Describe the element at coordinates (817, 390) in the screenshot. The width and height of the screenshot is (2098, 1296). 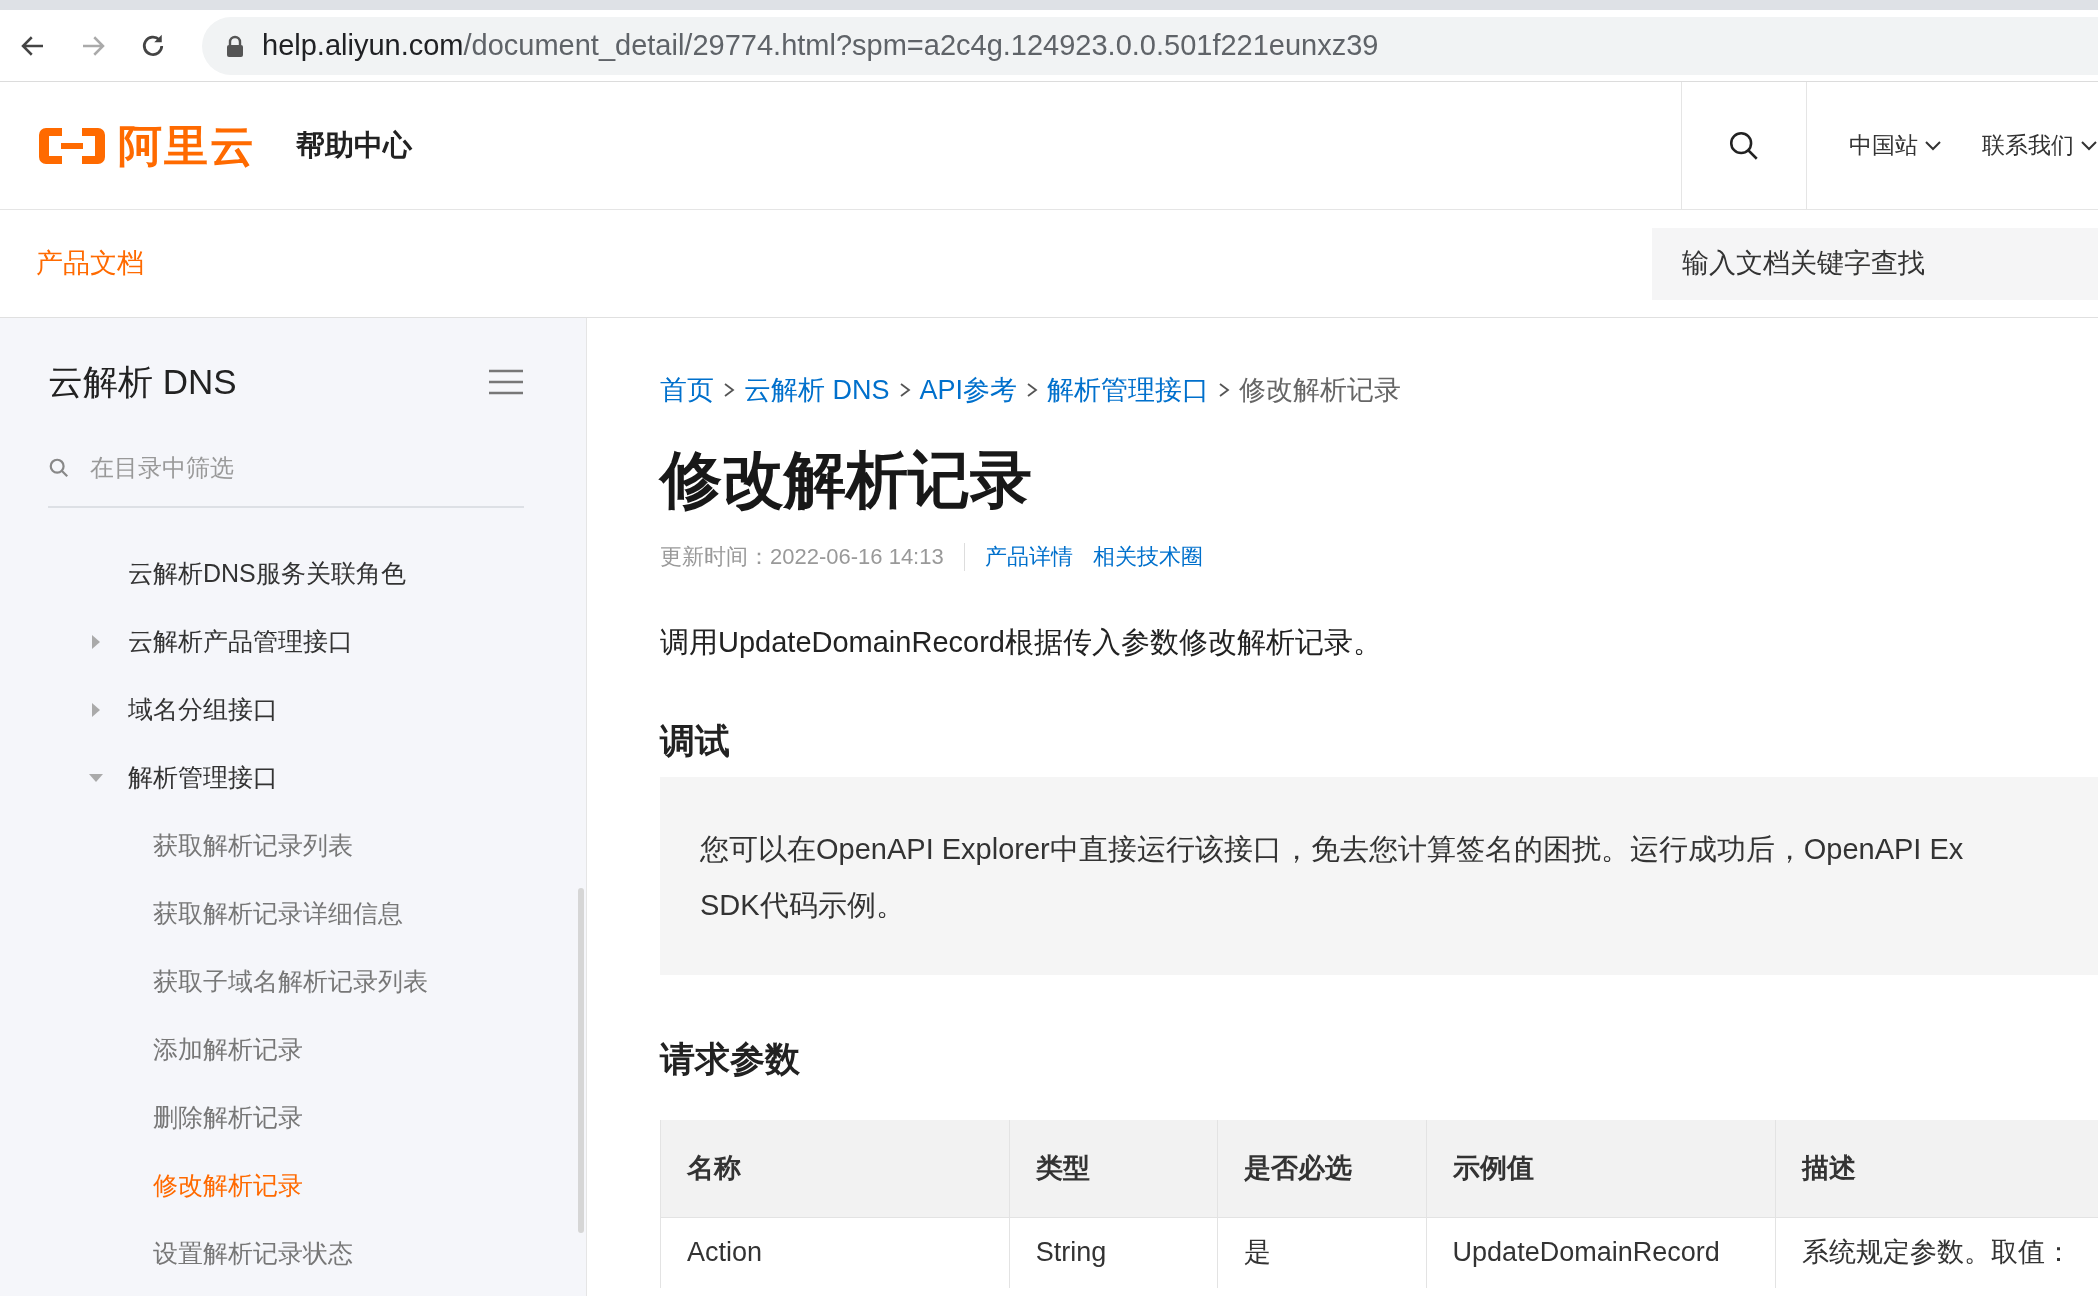
I see `breadcrumb-link: 云解析 DNS` at that location.